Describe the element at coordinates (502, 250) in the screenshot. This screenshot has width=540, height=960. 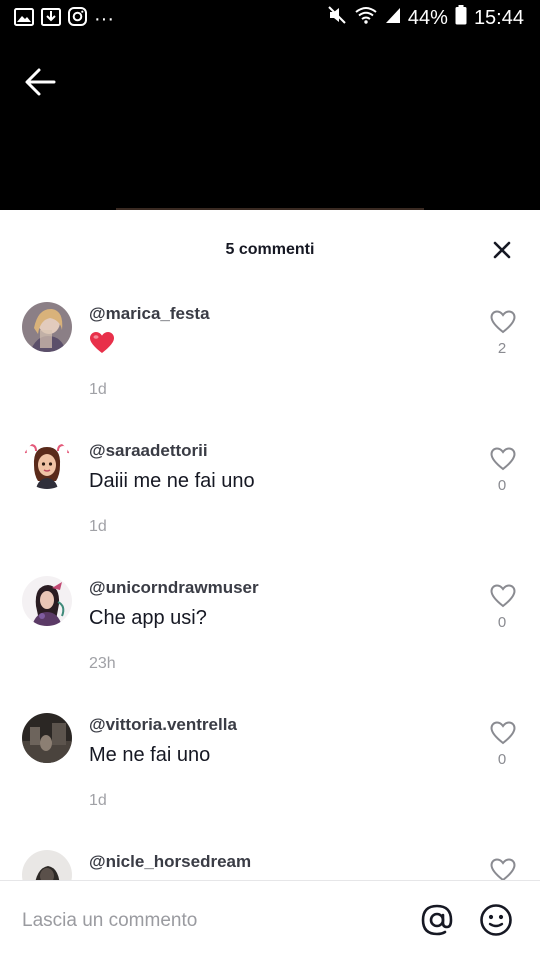
I see `close-icon` at that location.